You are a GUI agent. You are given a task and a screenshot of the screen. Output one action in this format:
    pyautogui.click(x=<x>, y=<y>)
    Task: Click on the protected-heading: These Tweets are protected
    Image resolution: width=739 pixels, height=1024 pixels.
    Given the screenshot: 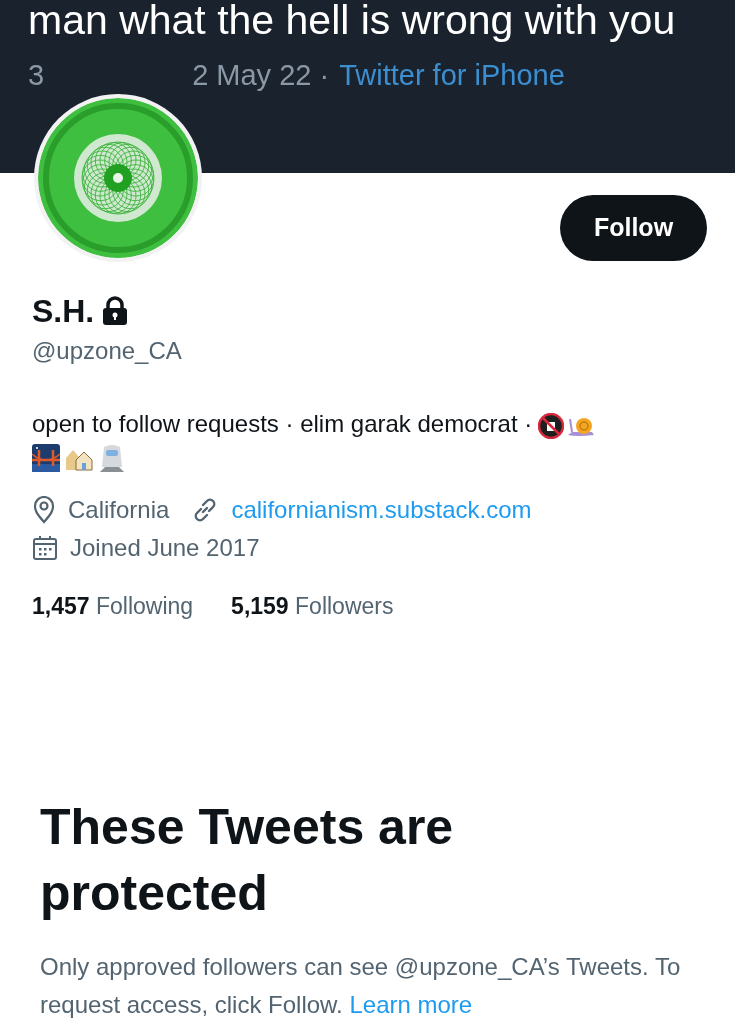 What is the action you would take?
    pyautogui.click(x=247, y=860)
    